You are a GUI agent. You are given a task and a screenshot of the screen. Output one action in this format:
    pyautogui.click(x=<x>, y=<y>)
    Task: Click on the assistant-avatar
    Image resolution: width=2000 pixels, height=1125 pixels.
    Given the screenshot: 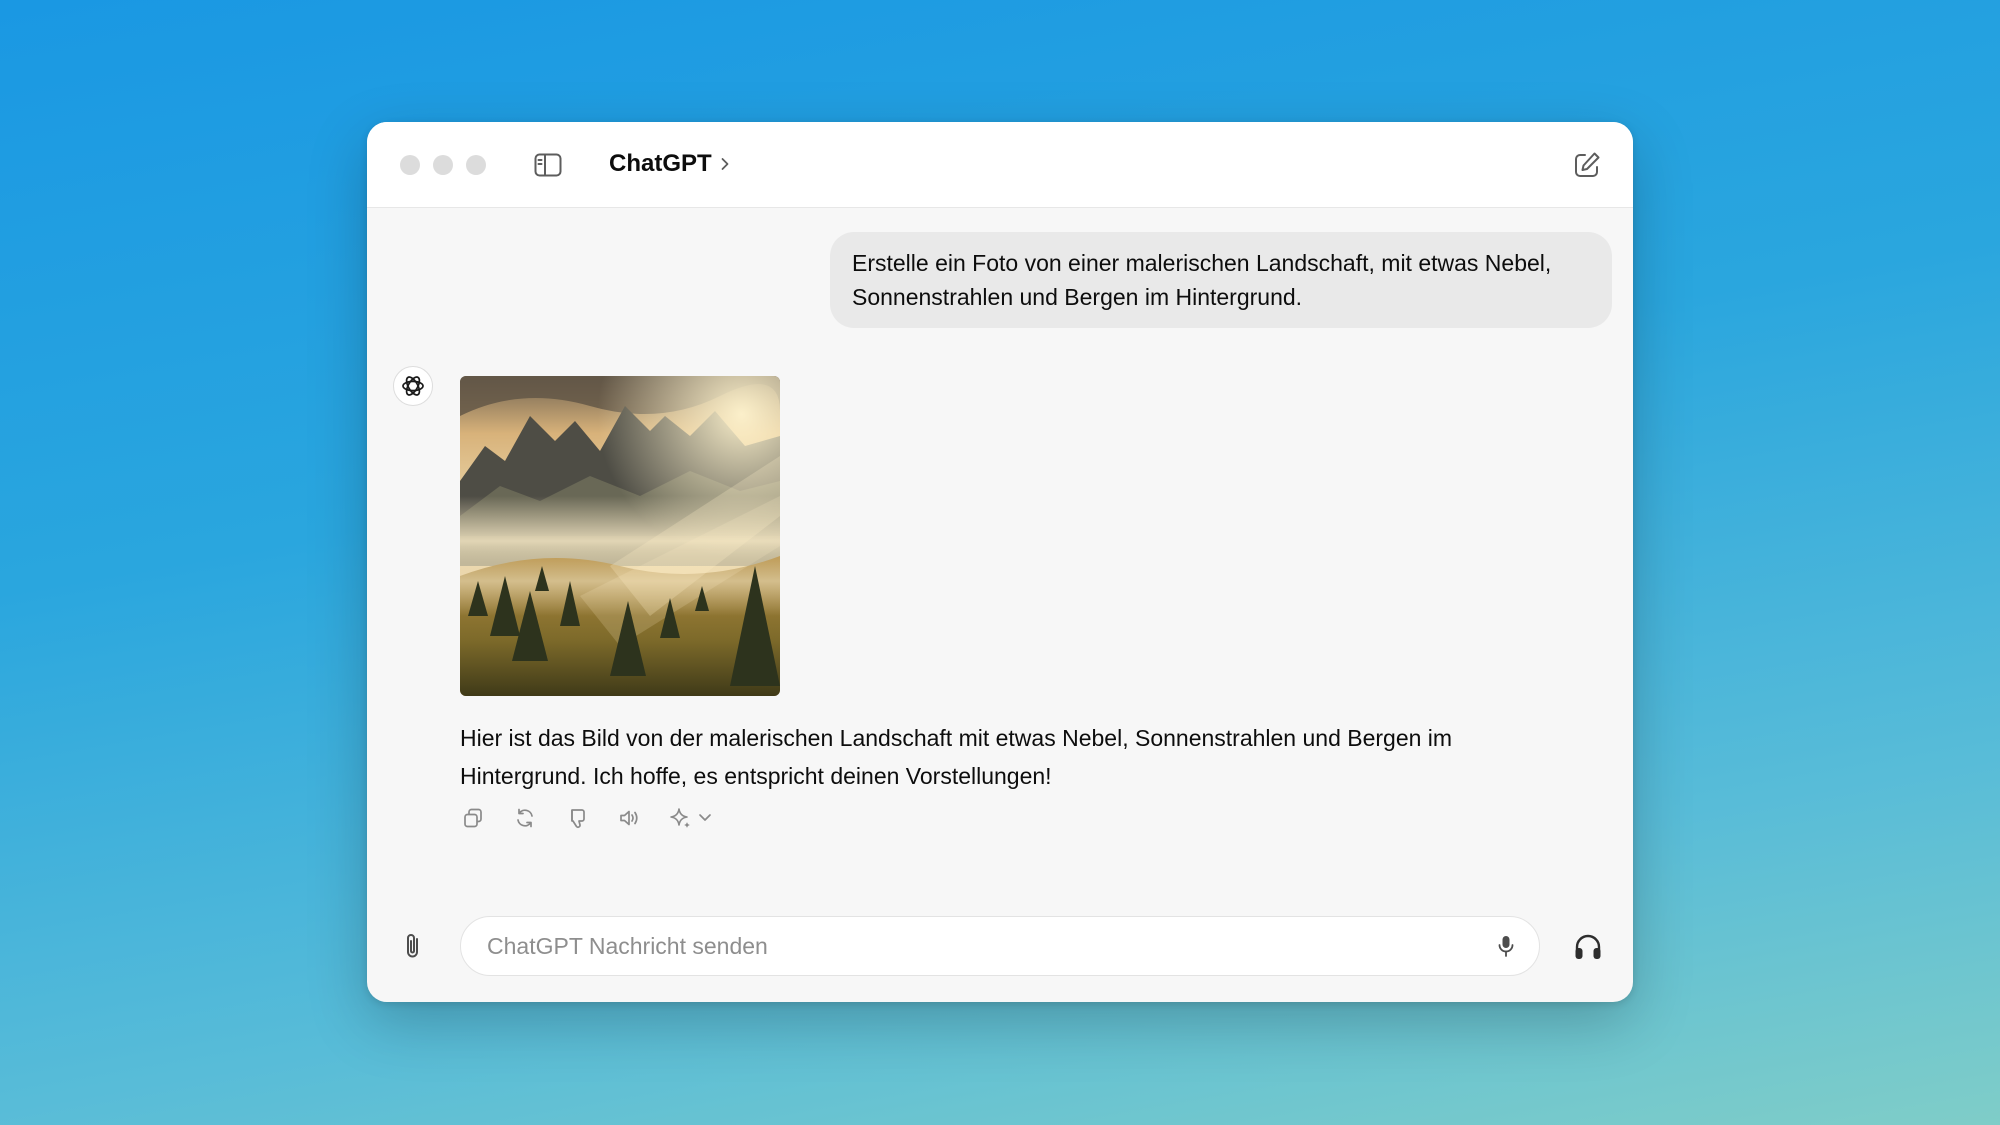 What is the action you would take?
    pyautogui.click(x=413, y=386)
    